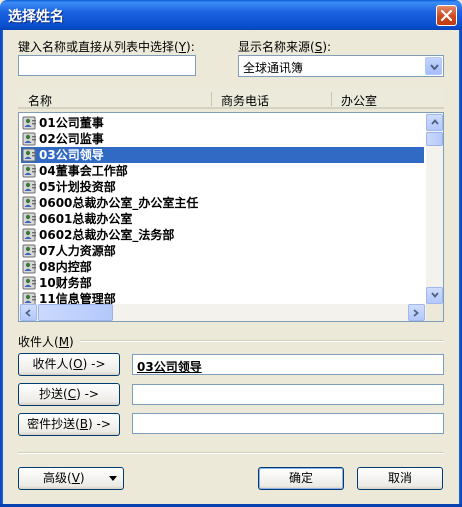  I want to click on vertical-scrollbar, so click(434, 209).